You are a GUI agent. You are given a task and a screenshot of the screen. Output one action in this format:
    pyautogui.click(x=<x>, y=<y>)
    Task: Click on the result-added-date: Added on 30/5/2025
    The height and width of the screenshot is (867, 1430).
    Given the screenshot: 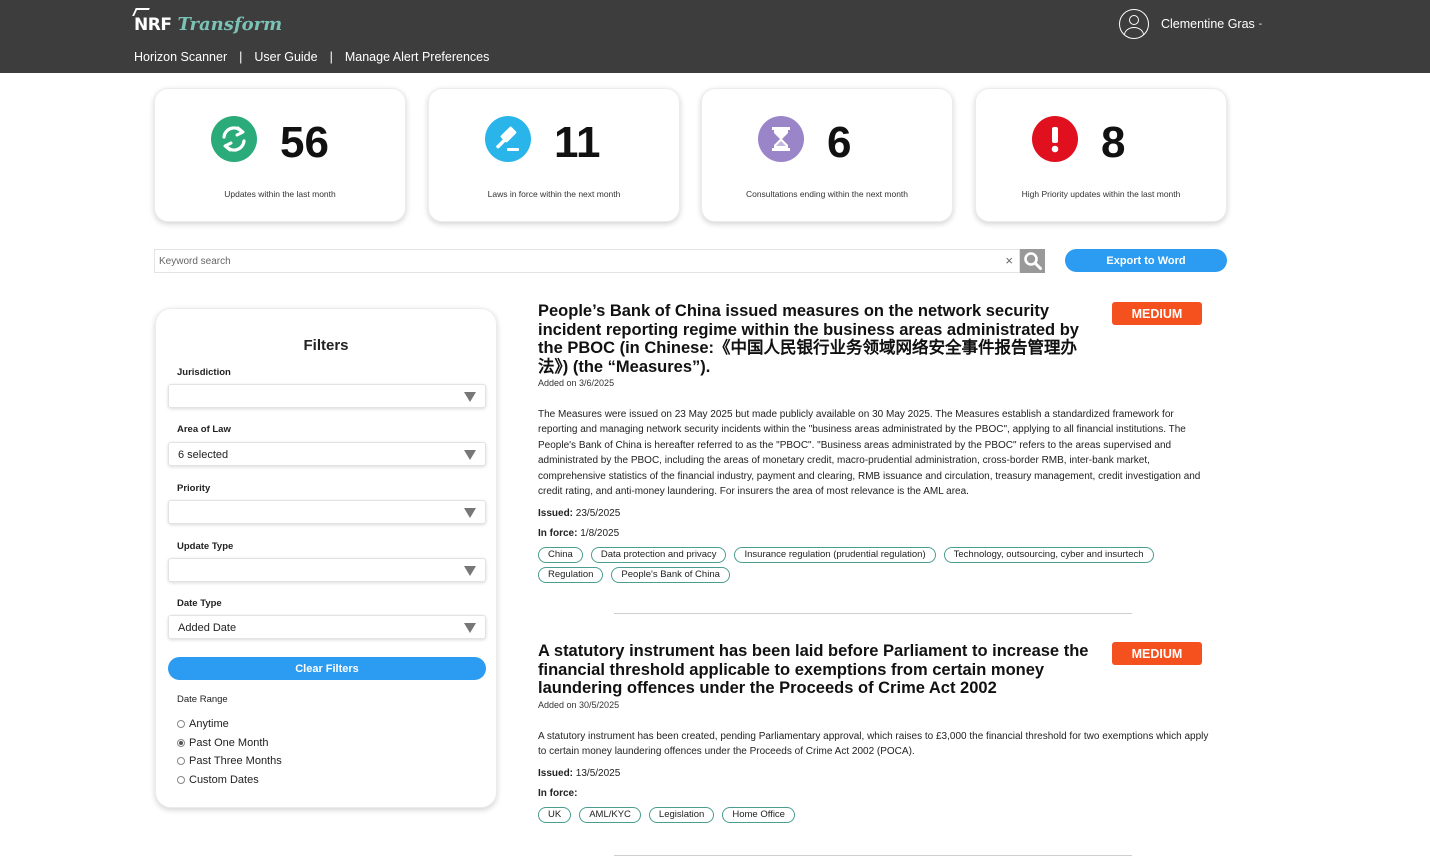 What is the action you would take?
    pyautogui.click(x=579, y=704)
    